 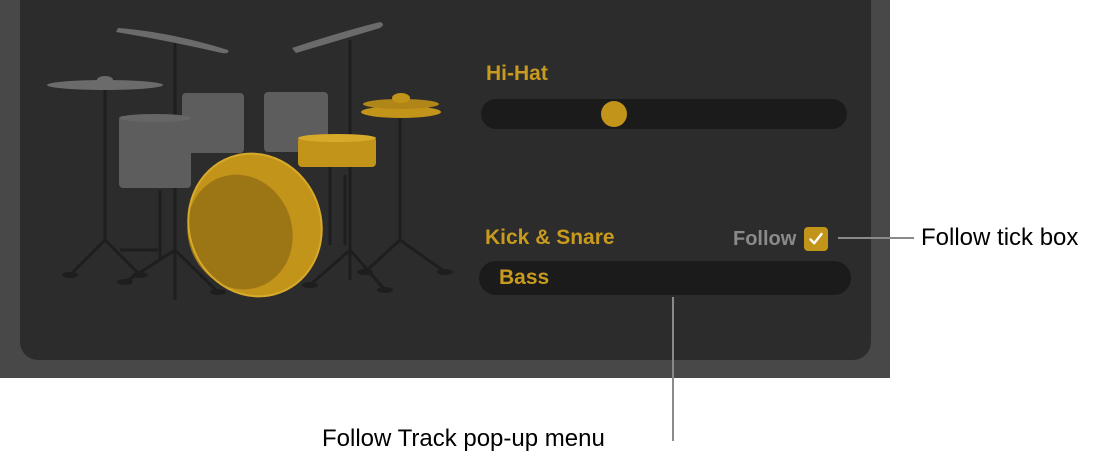 I want to click on hihat-slider, so click(x=664, y=114).